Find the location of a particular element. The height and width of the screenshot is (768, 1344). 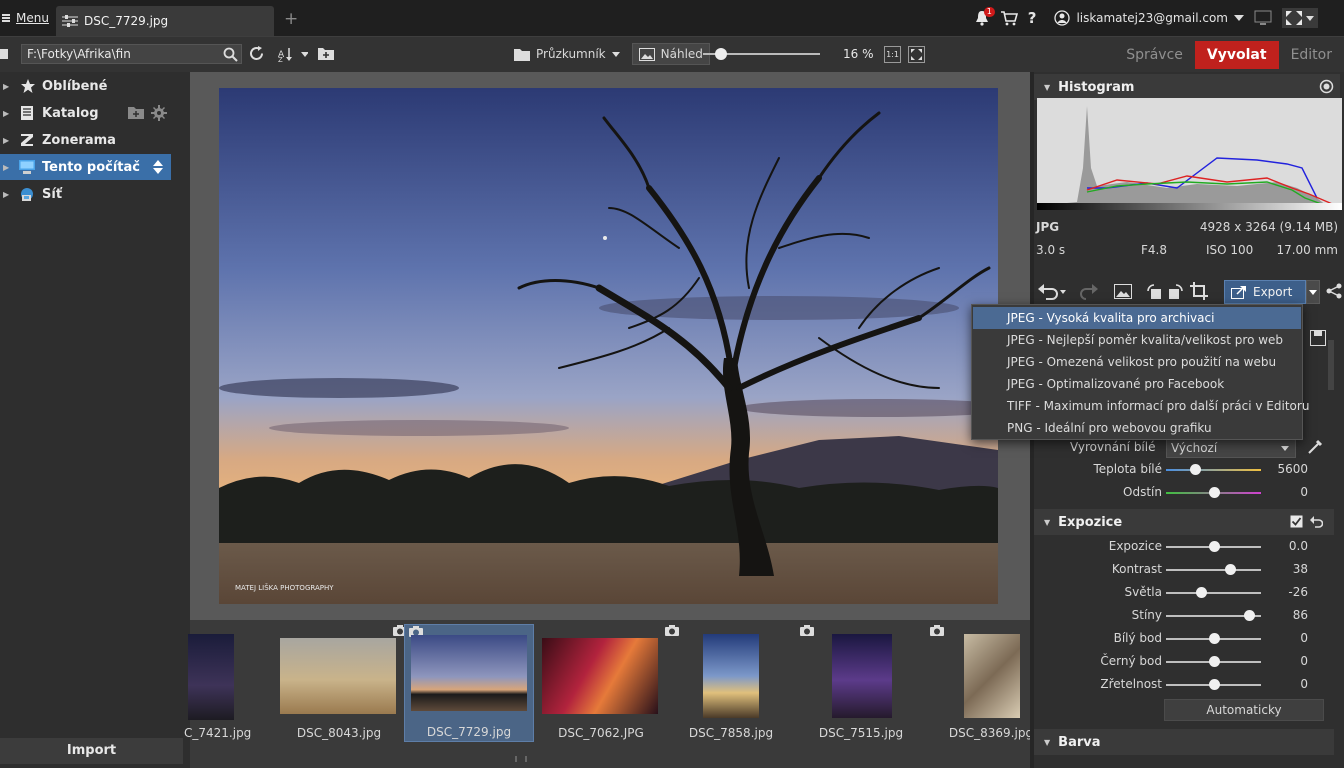

tint-value: 0 is located at coordinates (1304, 492).